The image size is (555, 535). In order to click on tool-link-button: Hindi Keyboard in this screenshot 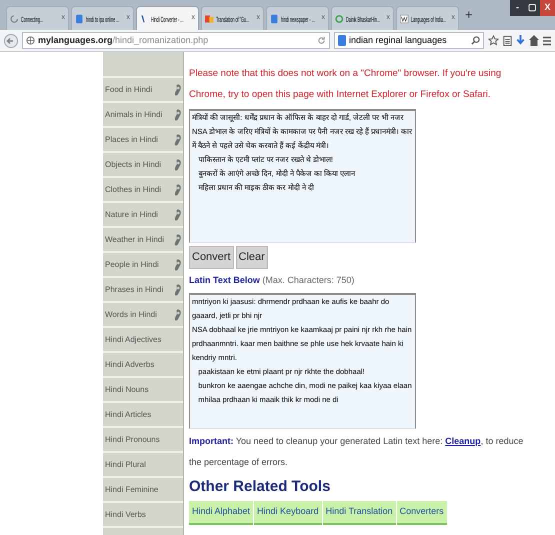, I will do `click(288, 513)`.